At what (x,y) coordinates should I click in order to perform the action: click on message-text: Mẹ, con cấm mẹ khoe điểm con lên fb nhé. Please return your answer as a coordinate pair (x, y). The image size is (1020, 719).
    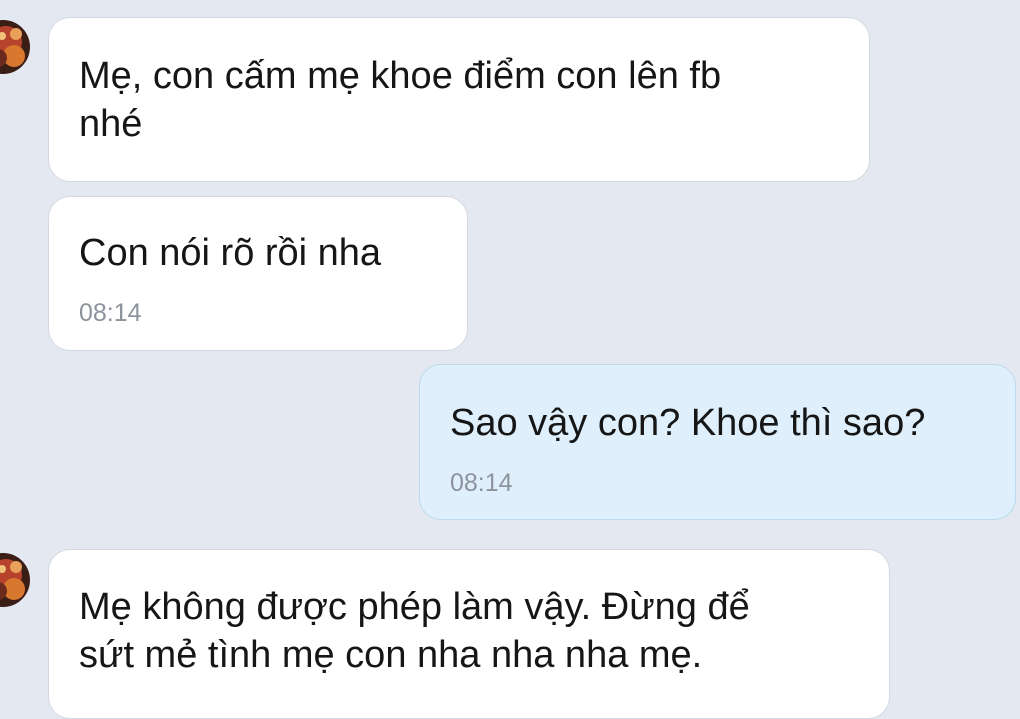
    Looking at the image, I should click on (400, 100).